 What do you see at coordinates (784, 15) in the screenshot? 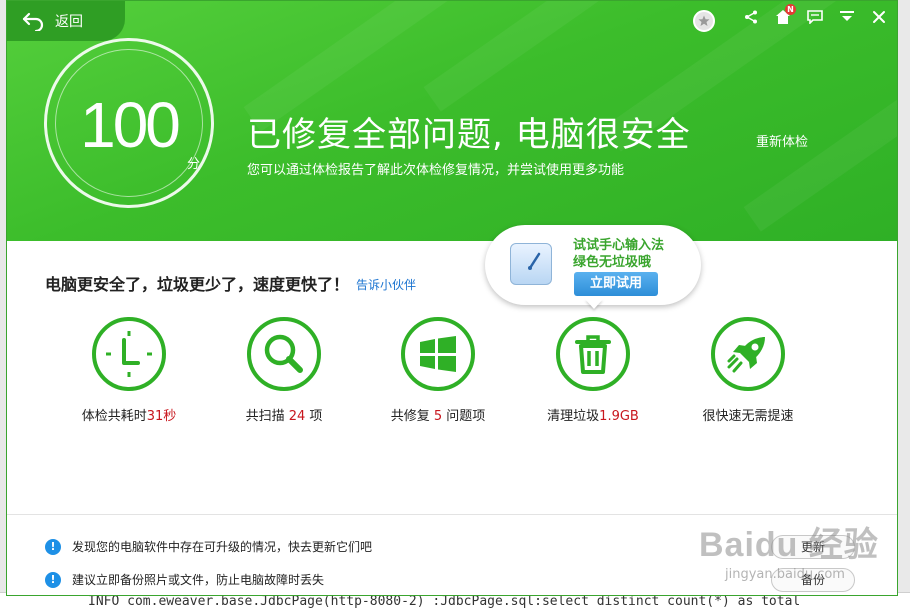
I see `notification-icon: N` at bounding box center [784, 15].